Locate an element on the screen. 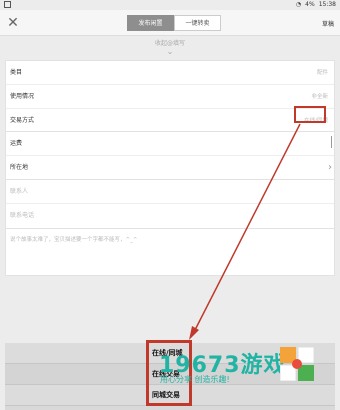 The image size is (340, 410). option-local: 同城交易 is located at coordinates (166, 395).